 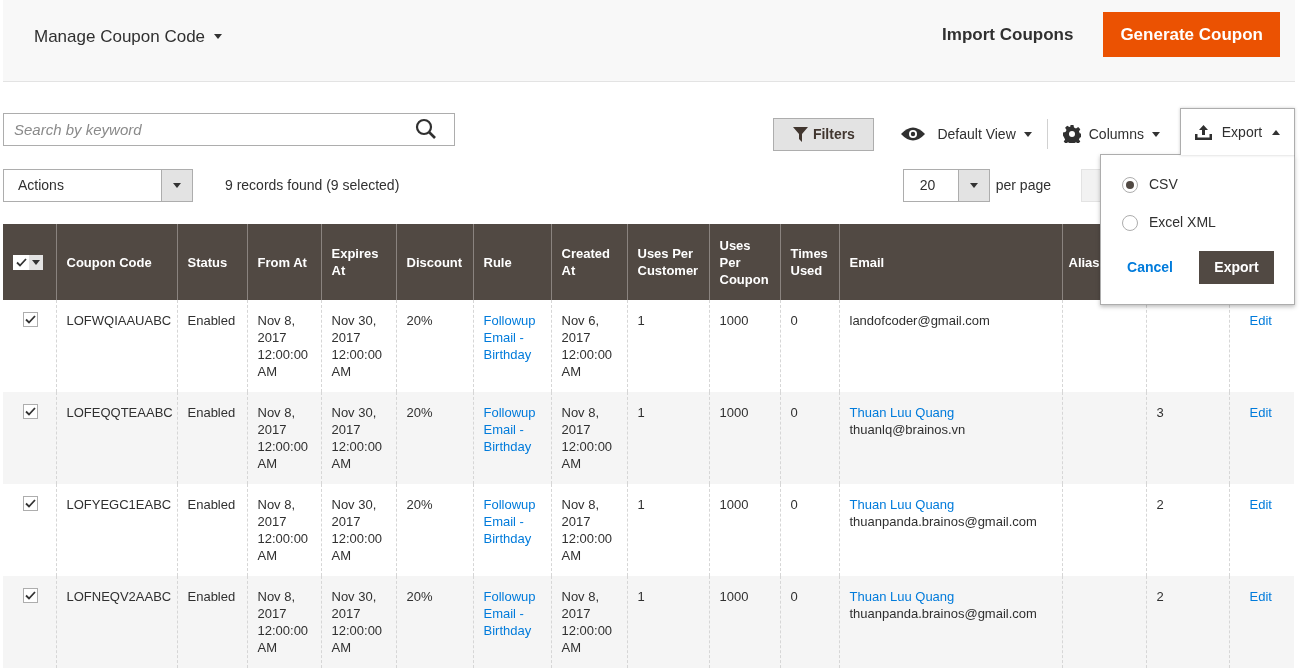 What do you see at coordinates (966, 134) in the screenshot?
I see `view-dropdown: Default View` at bounding box center [966, 134].